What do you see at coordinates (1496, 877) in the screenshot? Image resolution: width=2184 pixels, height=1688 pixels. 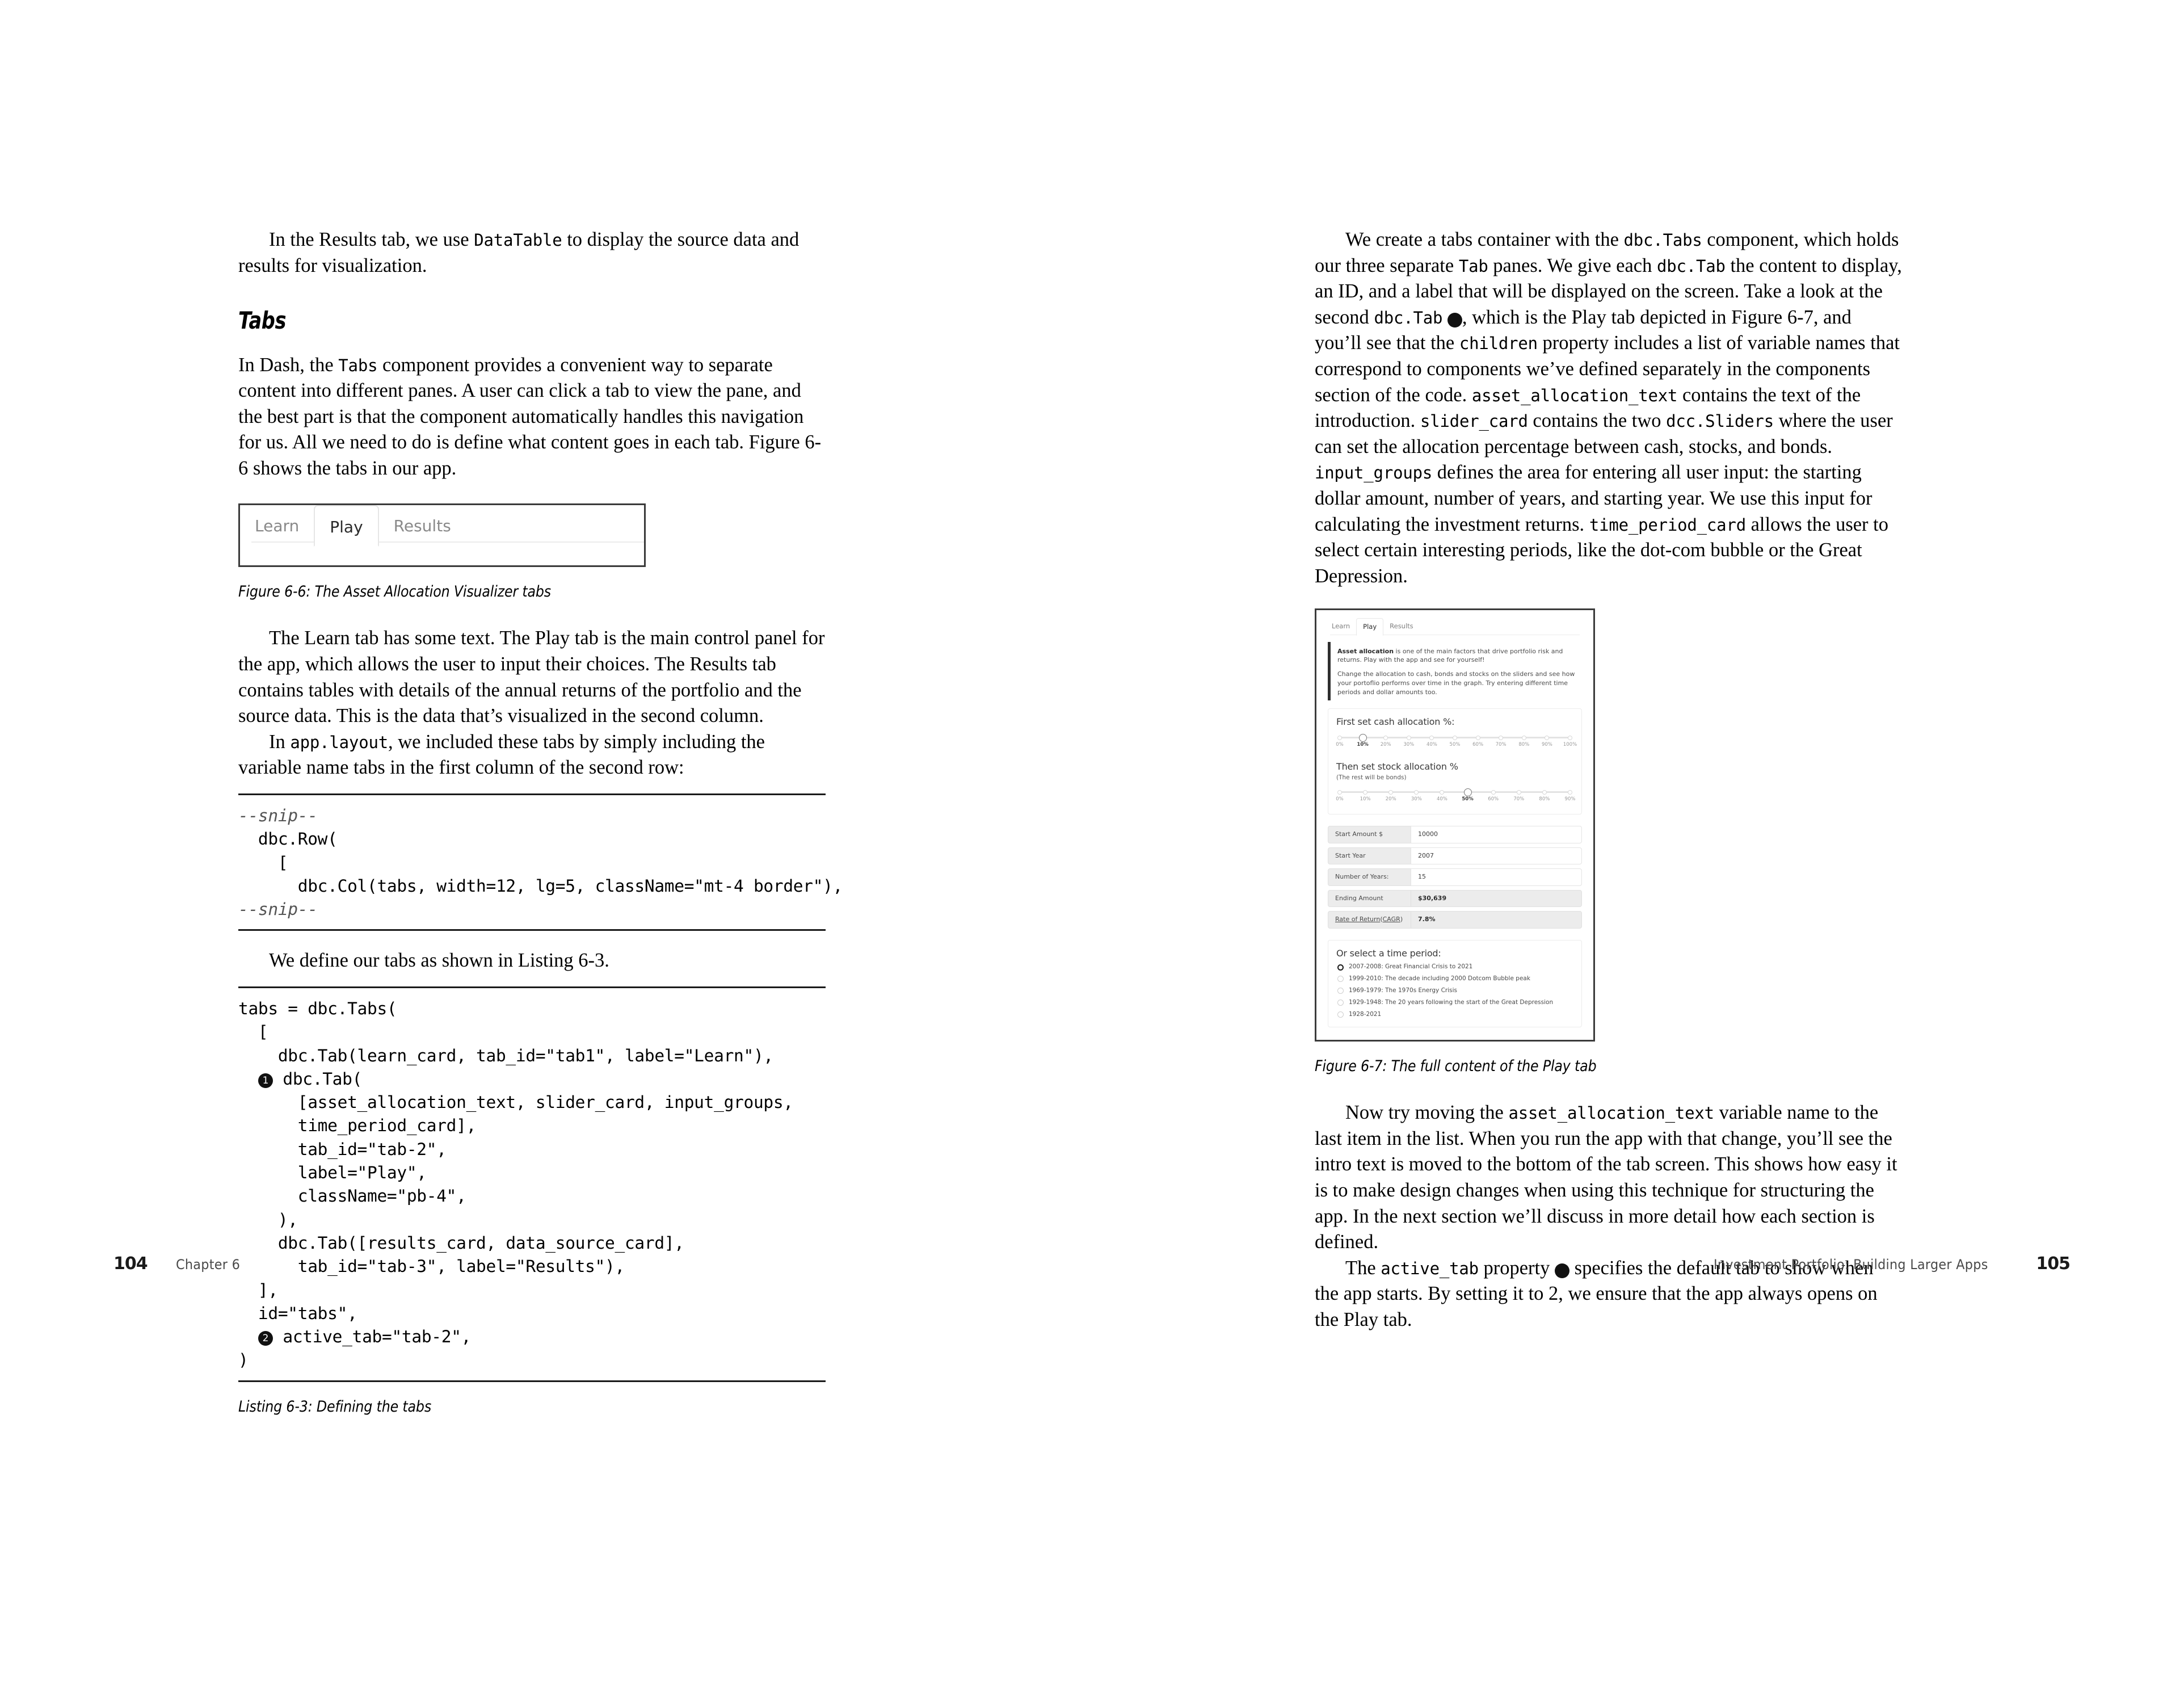 I see `input-group-field: 15` at bounding box center [1496, 877].